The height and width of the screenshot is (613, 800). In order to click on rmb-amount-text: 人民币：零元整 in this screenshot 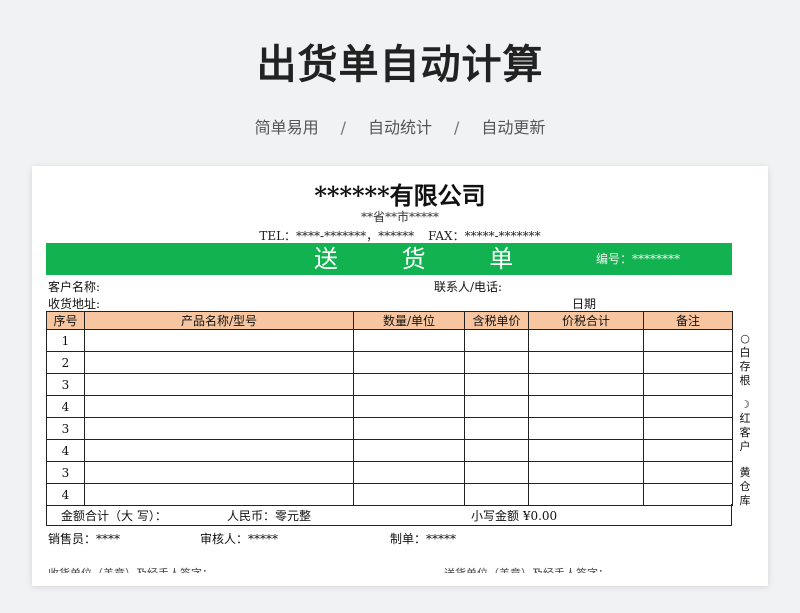, I will do `click(269, 516)`.